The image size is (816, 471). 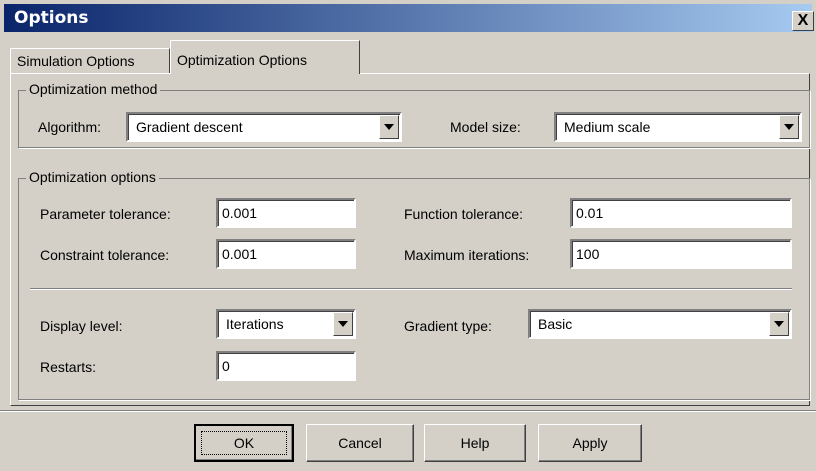 I want to click on display-level-label: Display level:, so click(x=81, y=326).